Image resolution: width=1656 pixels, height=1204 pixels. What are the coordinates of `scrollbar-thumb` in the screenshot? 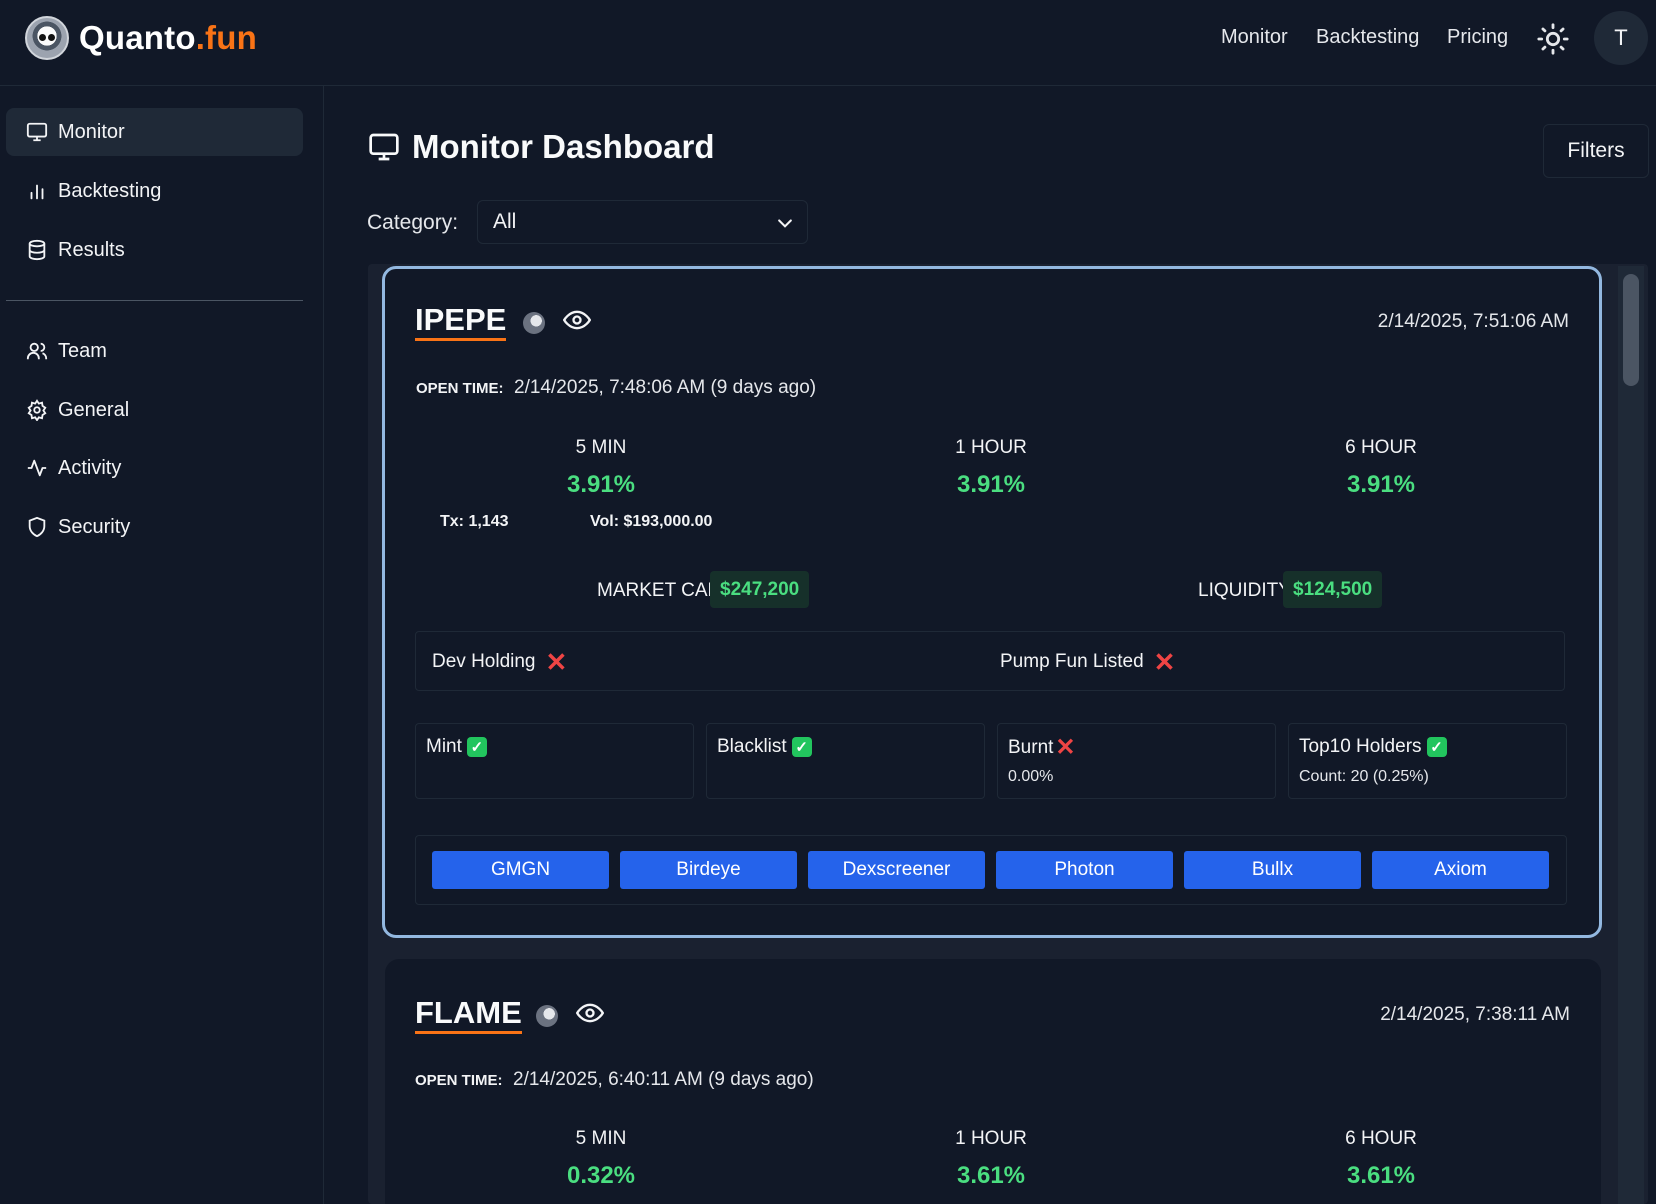 It's located at (1631, 330).